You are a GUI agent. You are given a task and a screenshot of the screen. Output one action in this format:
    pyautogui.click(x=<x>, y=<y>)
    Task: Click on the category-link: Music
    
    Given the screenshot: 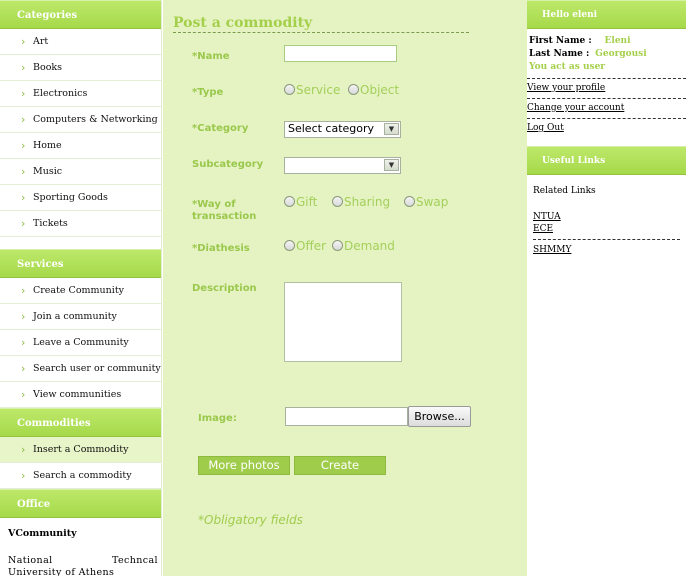 What is the action you would take?
    pyautogui.click(x=47, y=171)
    